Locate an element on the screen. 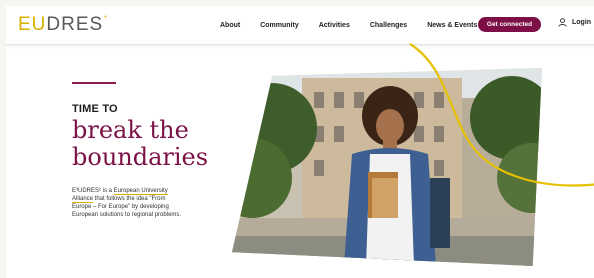  nav-item-news-events: News & Events is located at coordinates (452, 25).